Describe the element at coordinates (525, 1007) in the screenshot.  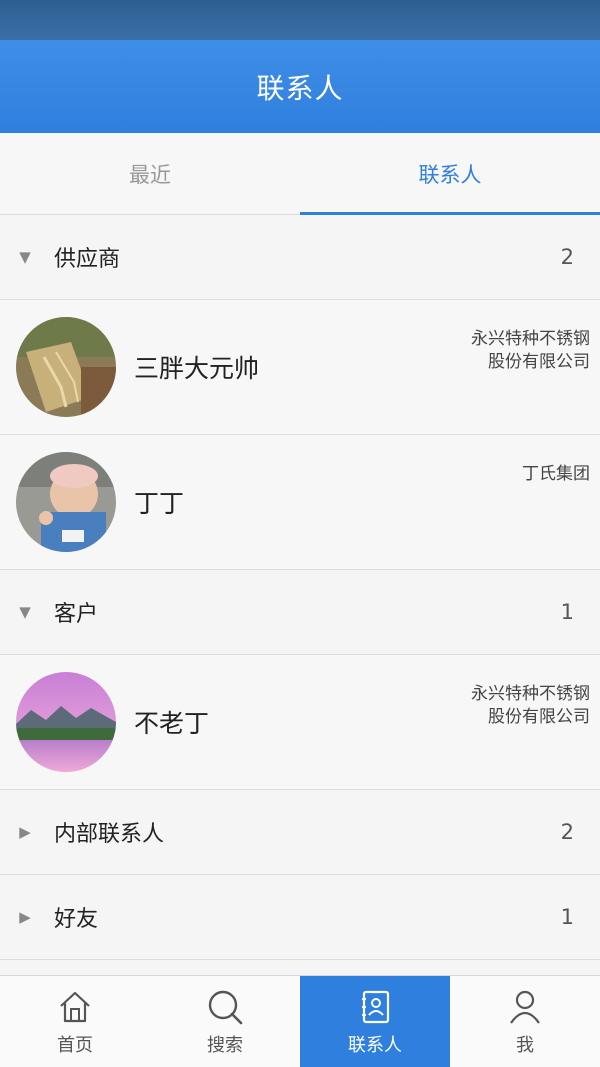
I see `person-icon` at that location.